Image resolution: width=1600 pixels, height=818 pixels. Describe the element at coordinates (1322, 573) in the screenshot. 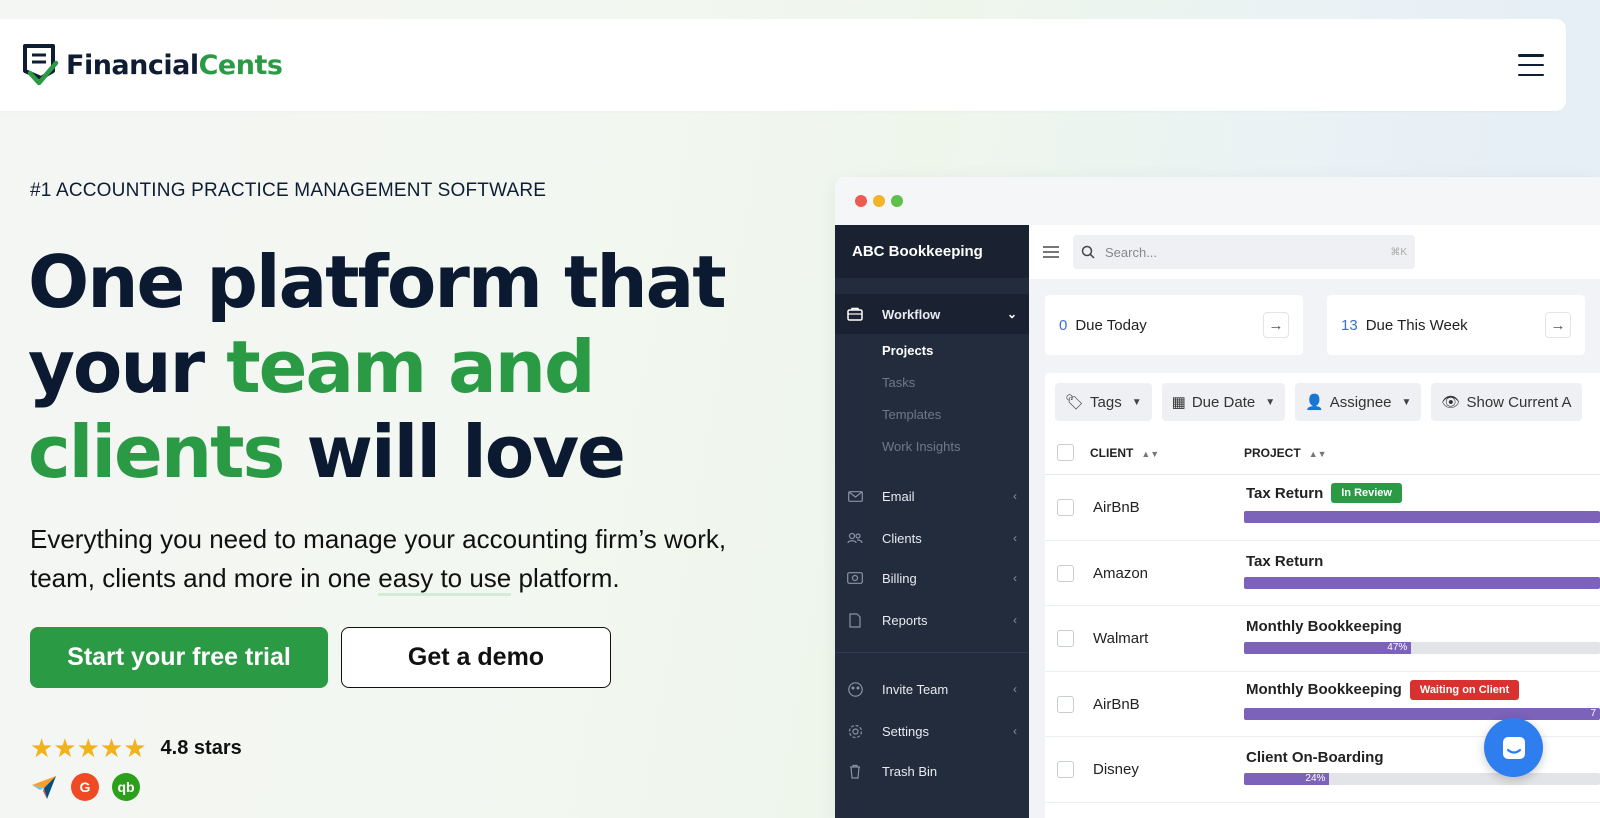

I see `table-row: Amazon Tax Return` at that location.